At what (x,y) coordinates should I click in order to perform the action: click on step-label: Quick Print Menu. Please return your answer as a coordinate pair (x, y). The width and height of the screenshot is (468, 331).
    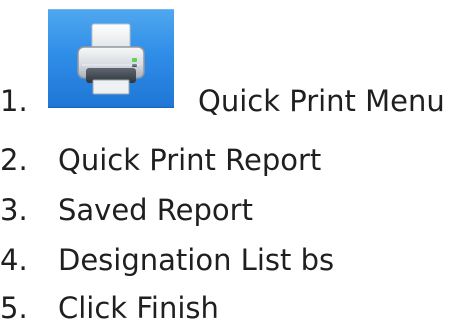
    Looking at the image, I should click on (321, 101).